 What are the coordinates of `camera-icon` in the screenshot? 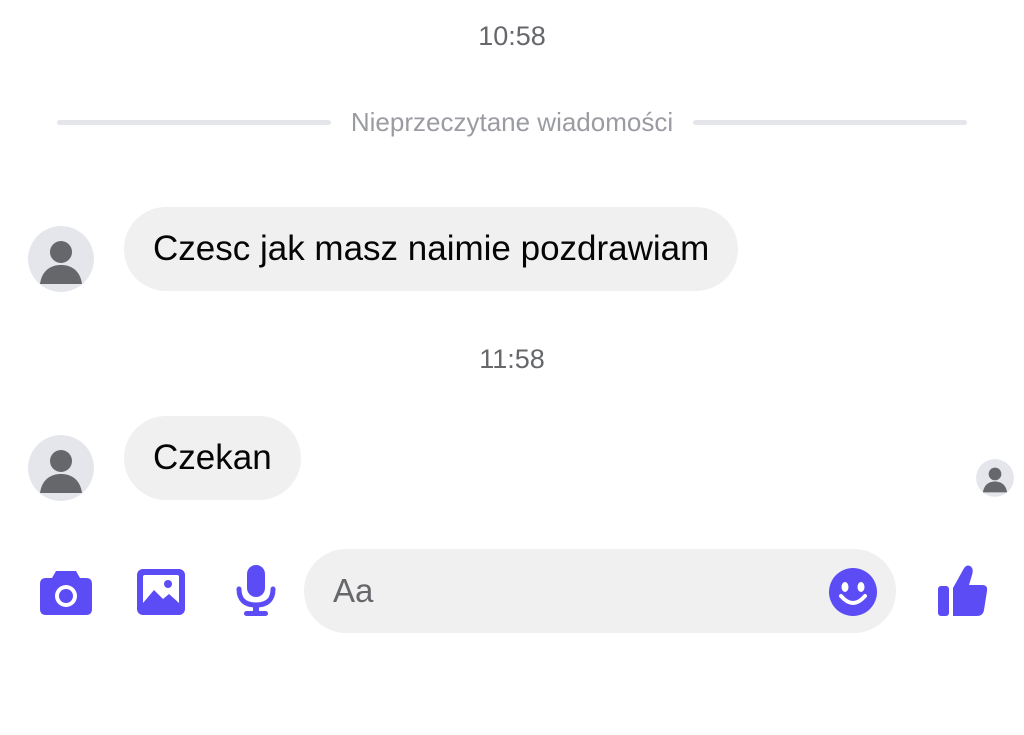 It's located at (66, 593).